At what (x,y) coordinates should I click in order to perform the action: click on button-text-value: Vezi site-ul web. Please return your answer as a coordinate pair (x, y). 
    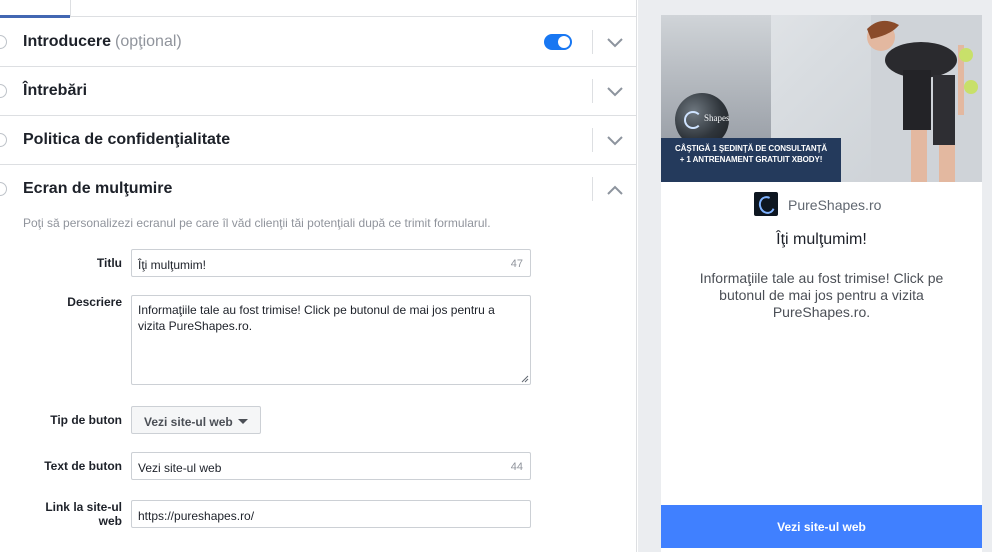
    Looking at the image, I should click on (180, 468).